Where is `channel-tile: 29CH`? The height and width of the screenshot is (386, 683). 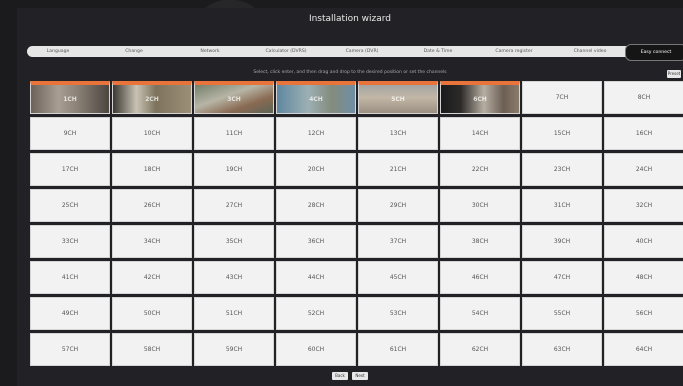
channel-tile: 29CH is located at coordinates (398, 205).